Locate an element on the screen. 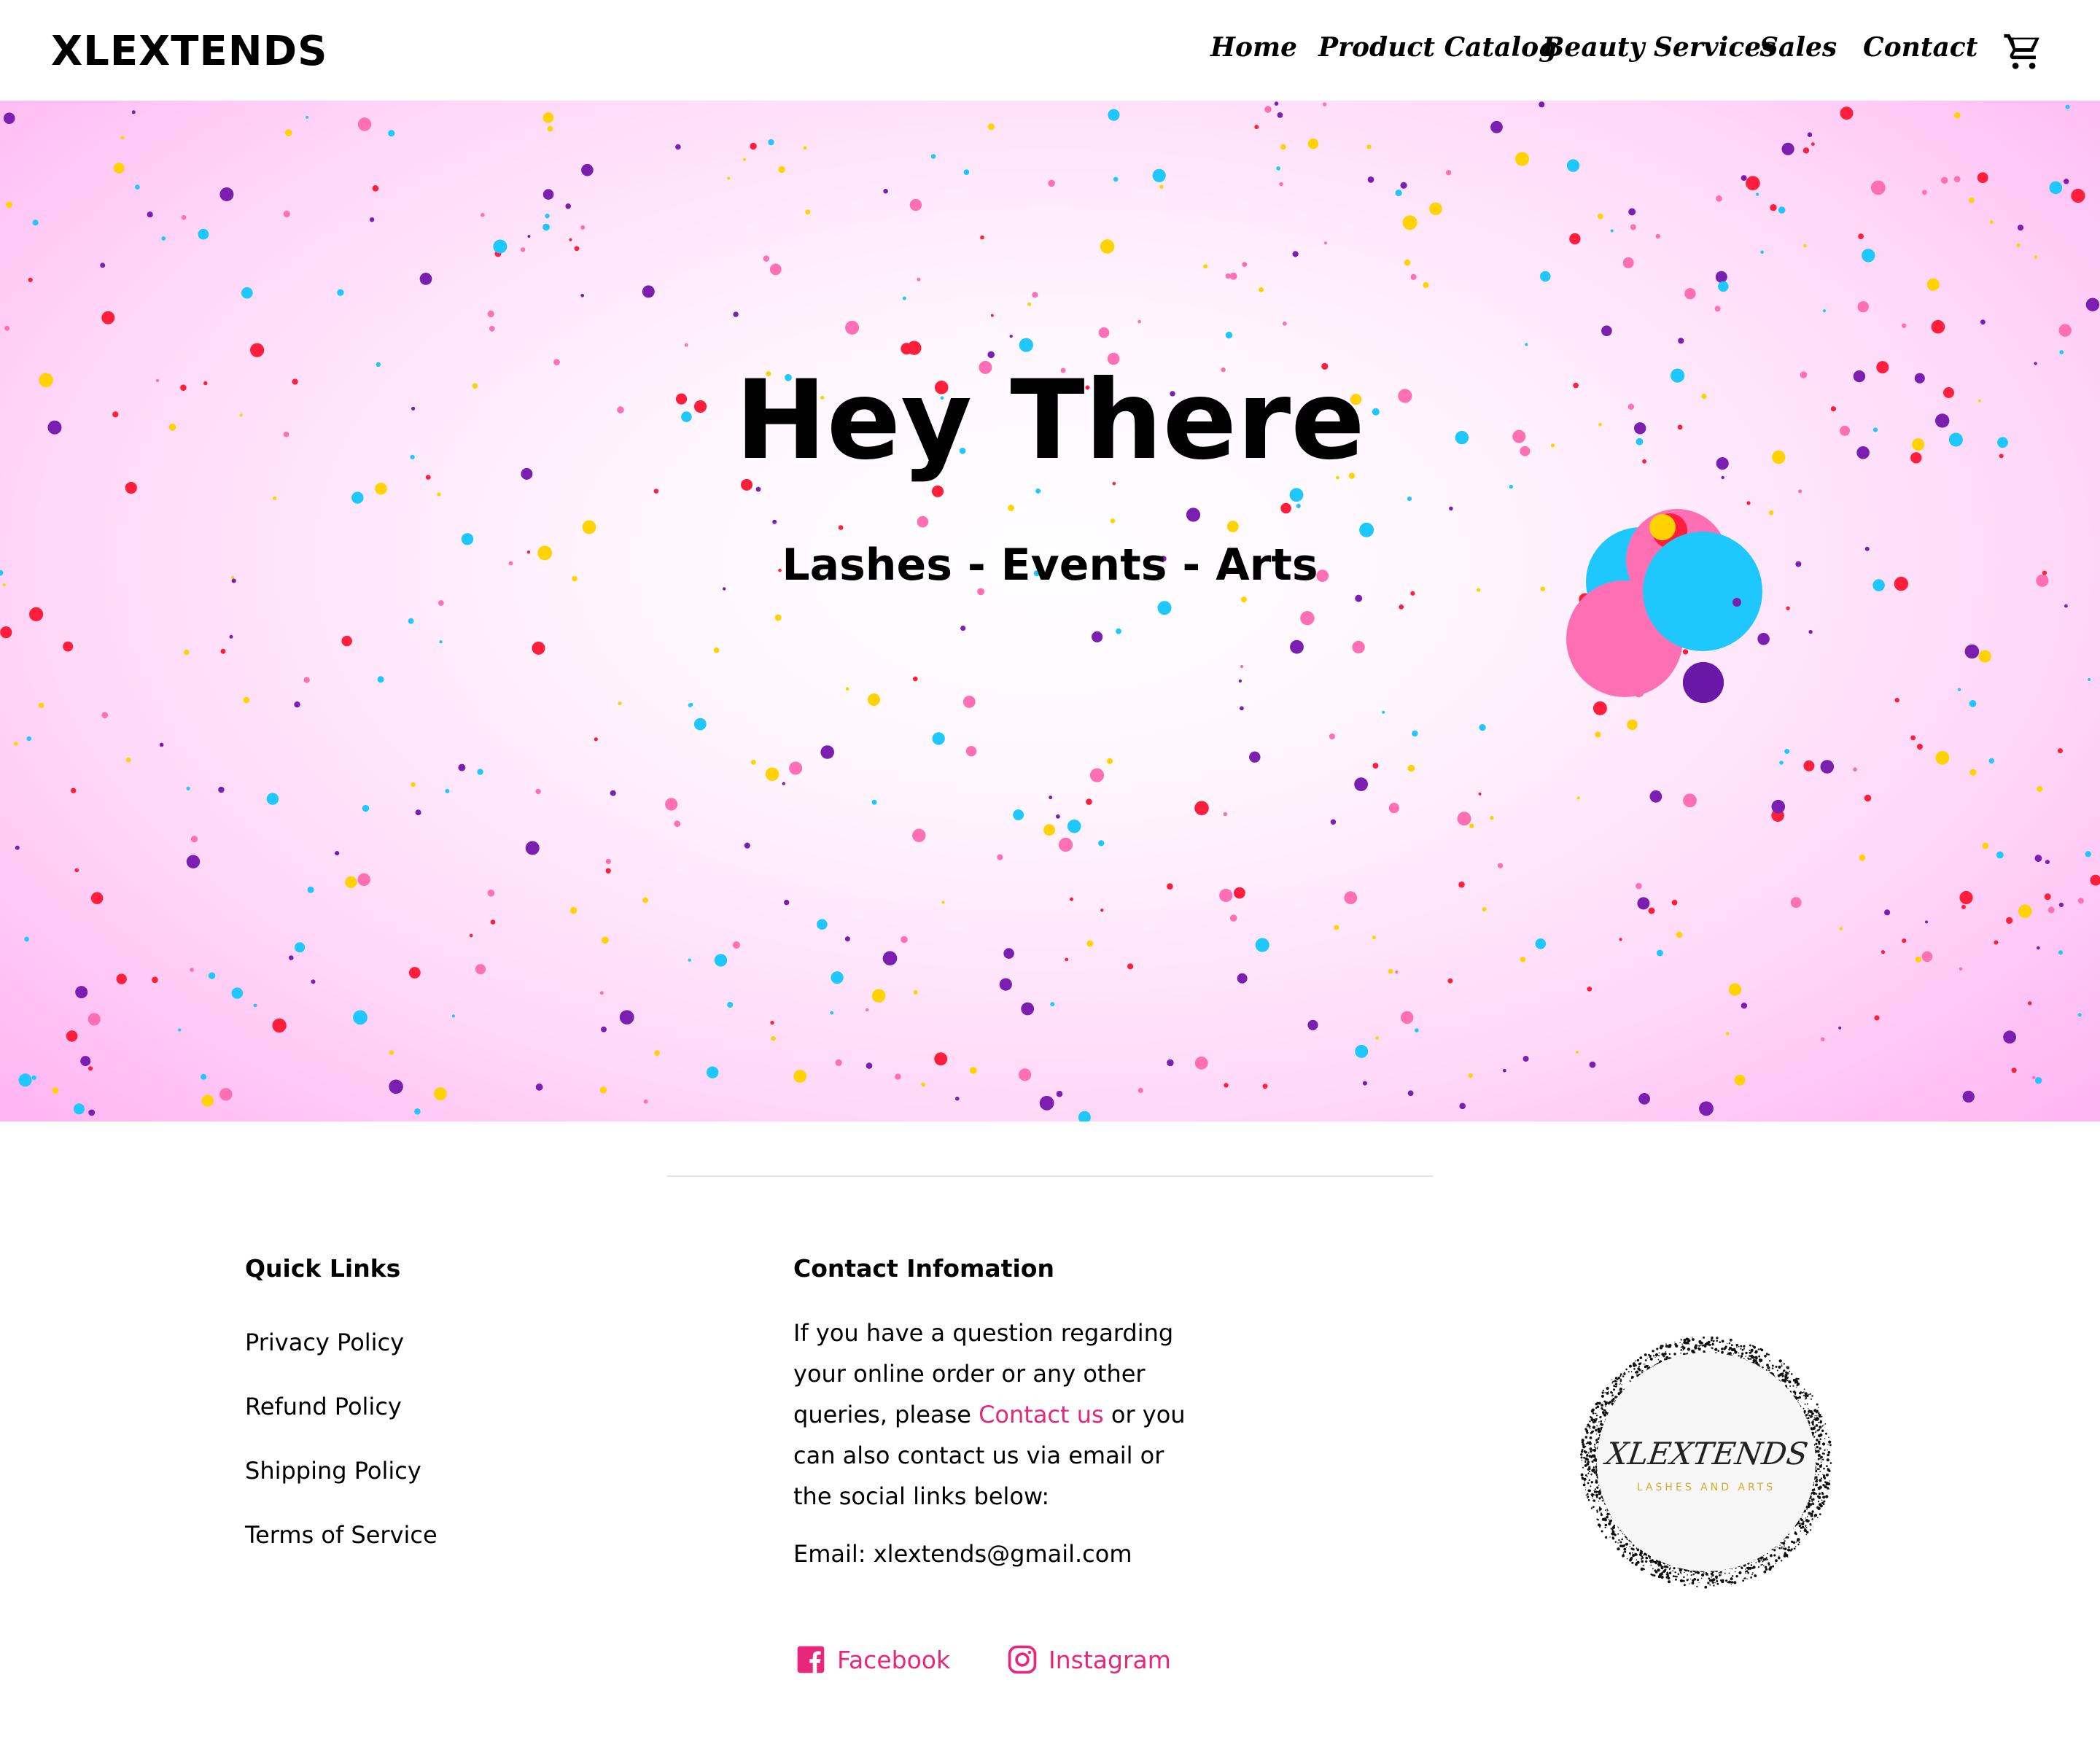 The height and width of the screenshot is (1750, 2100). nav-product-catalog: Product Catalog is located at coordinates (1437, 47).